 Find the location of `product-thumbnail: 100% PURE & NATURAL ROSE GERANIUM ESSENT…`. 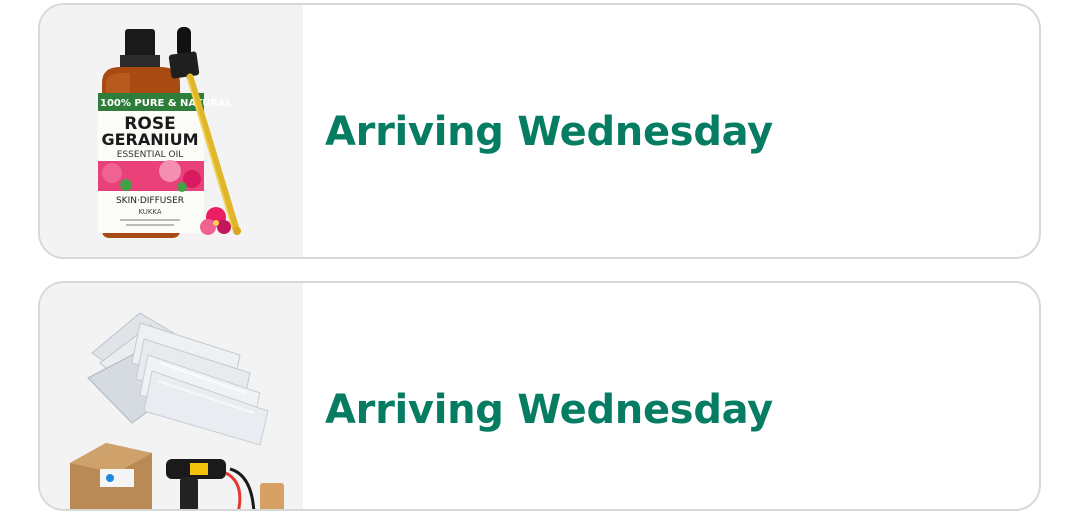

product-thumbnail: 100% PURE & NATURAL ROSE GERANIUM ESSENT… is located at coordinates (171, 131).